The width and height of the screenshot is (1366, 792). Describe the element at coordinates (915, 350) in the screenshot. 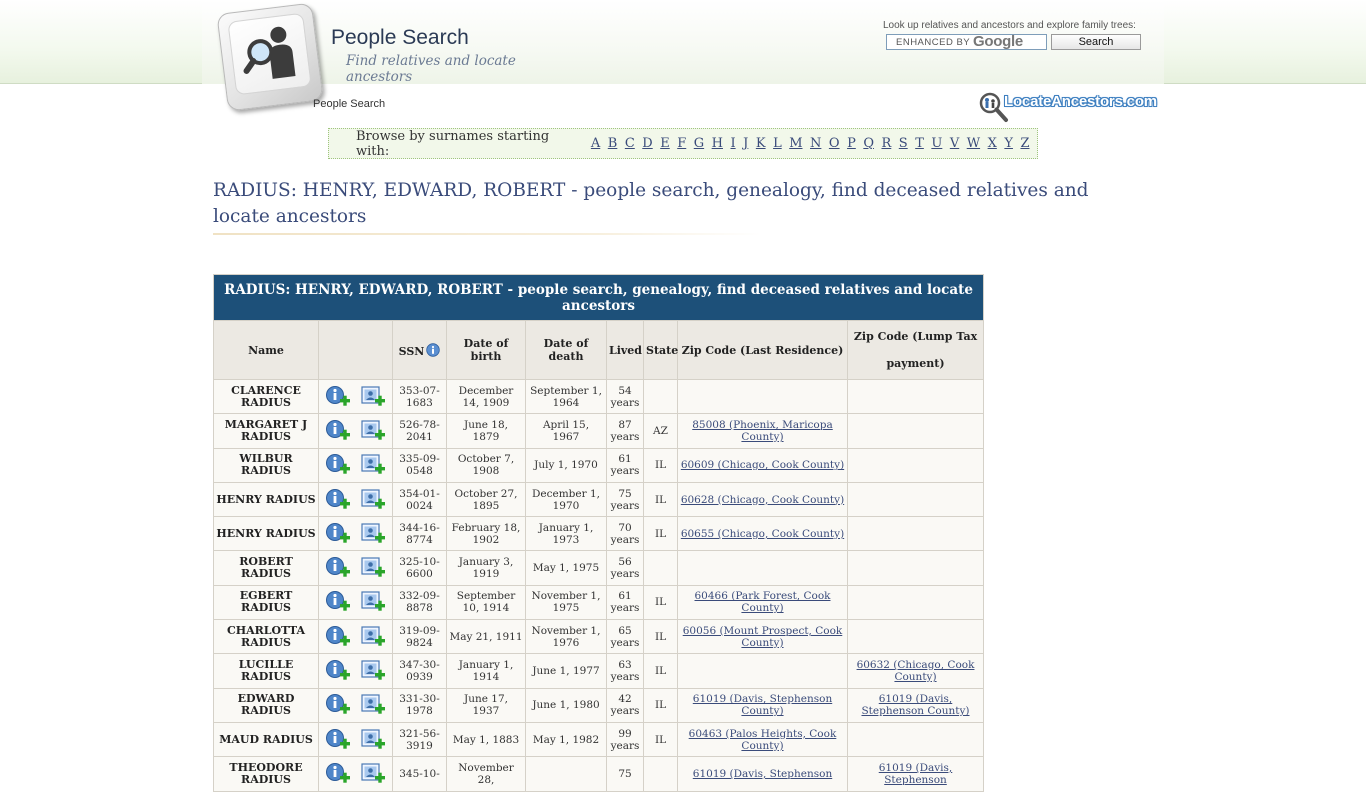

I see `col-header-zip-lump: Zip Code (Lump Tax payment)` at that location.